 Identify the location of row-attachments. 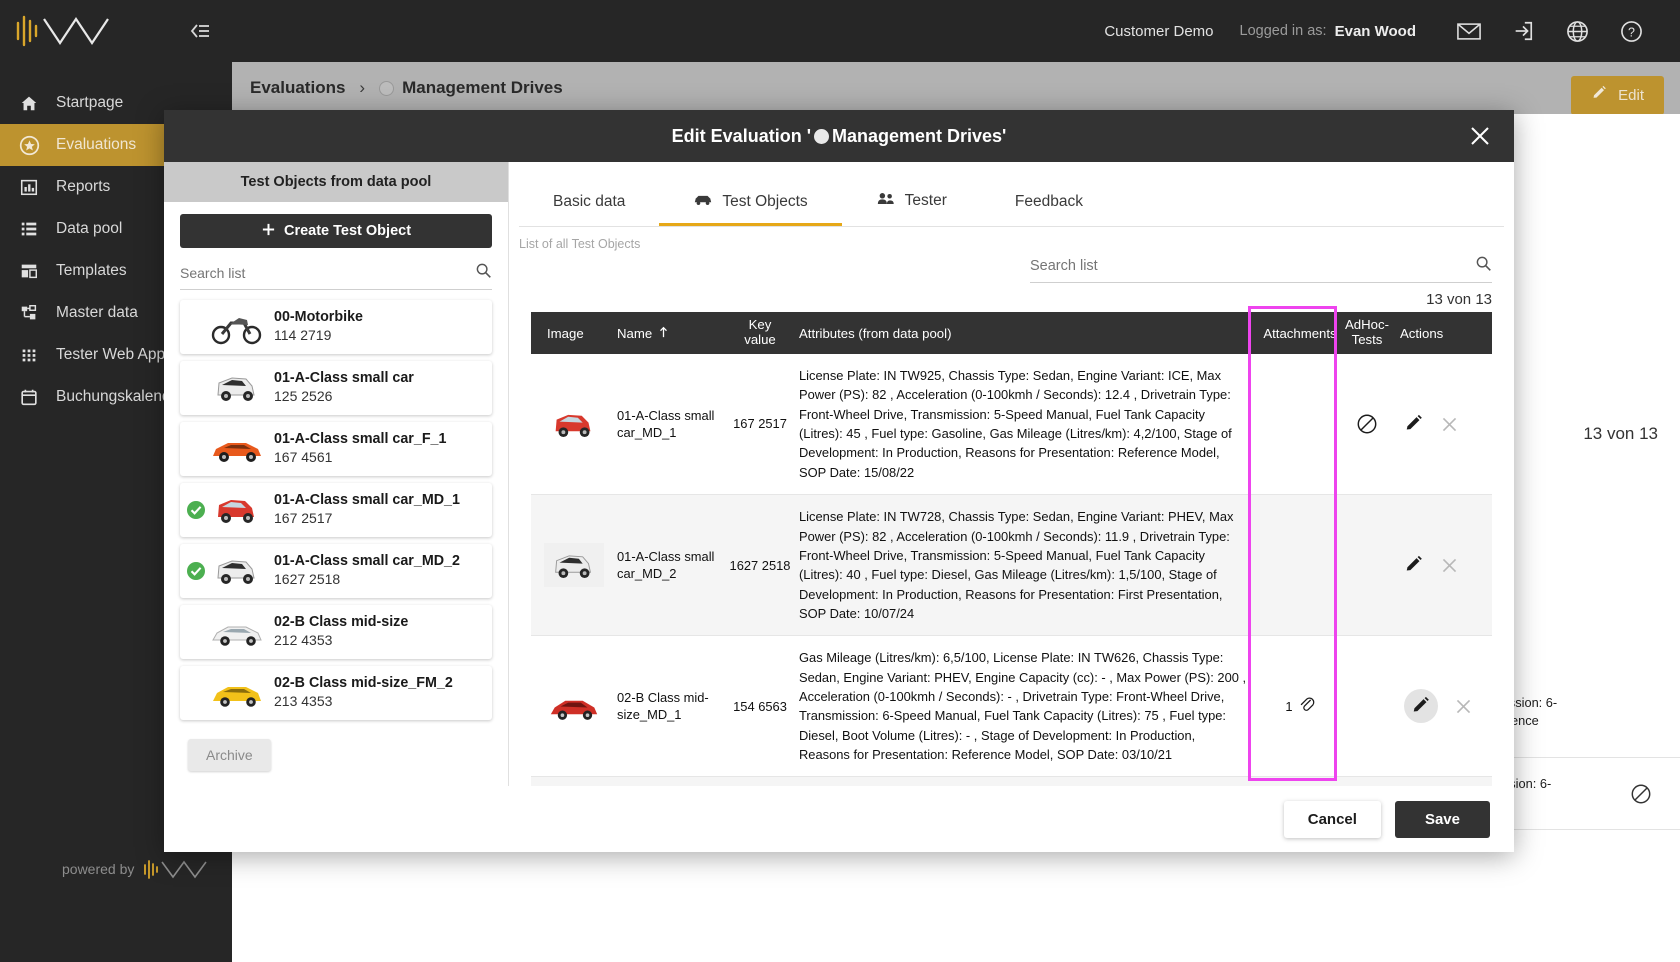
(1300, 565).